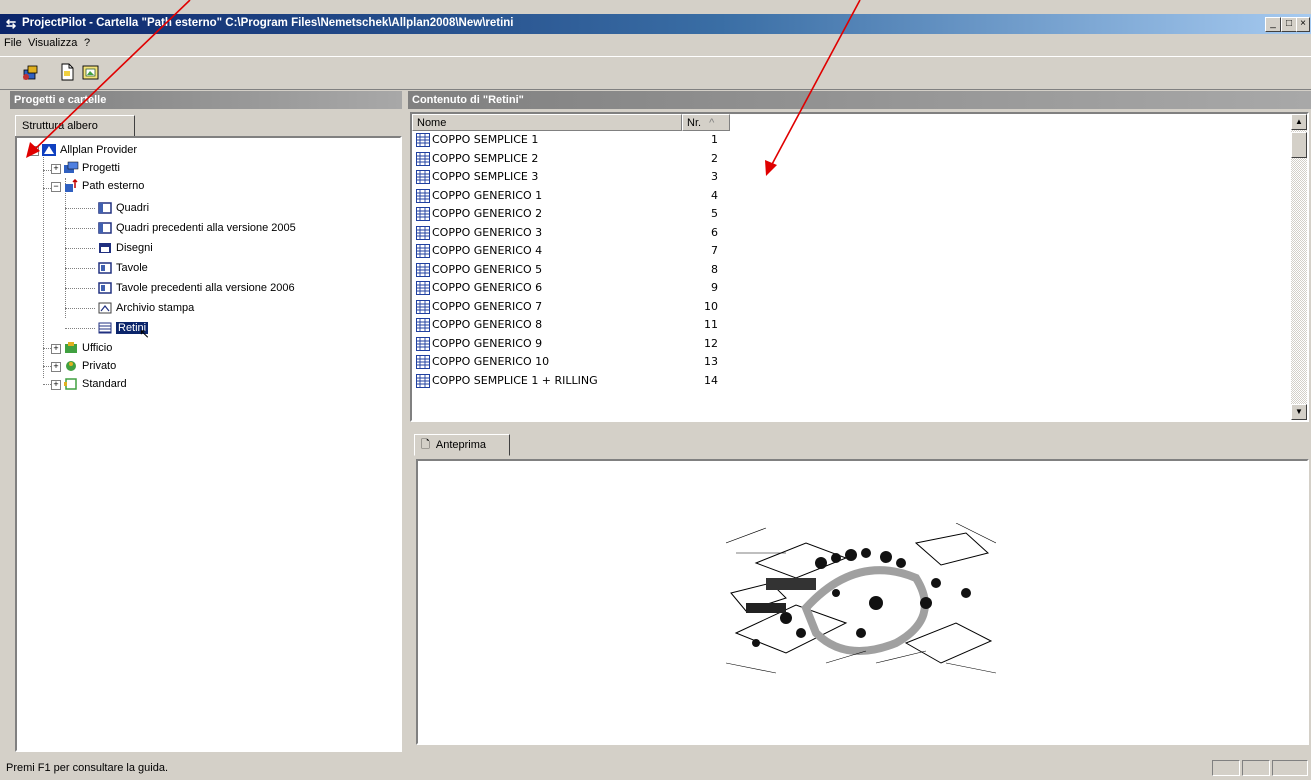  What do you see at coordinates (206, 228) in the screenshot?
I see `tree-label: Quadri precedenti alla versione 2005` at bounding box center [206, 228].